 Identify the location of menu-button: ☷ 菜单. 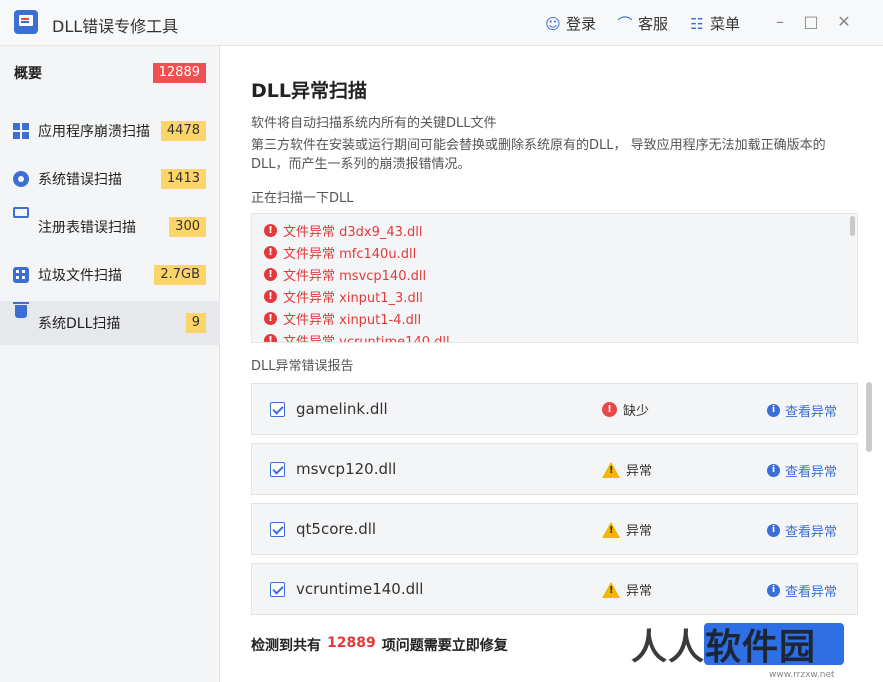
(714, 23).